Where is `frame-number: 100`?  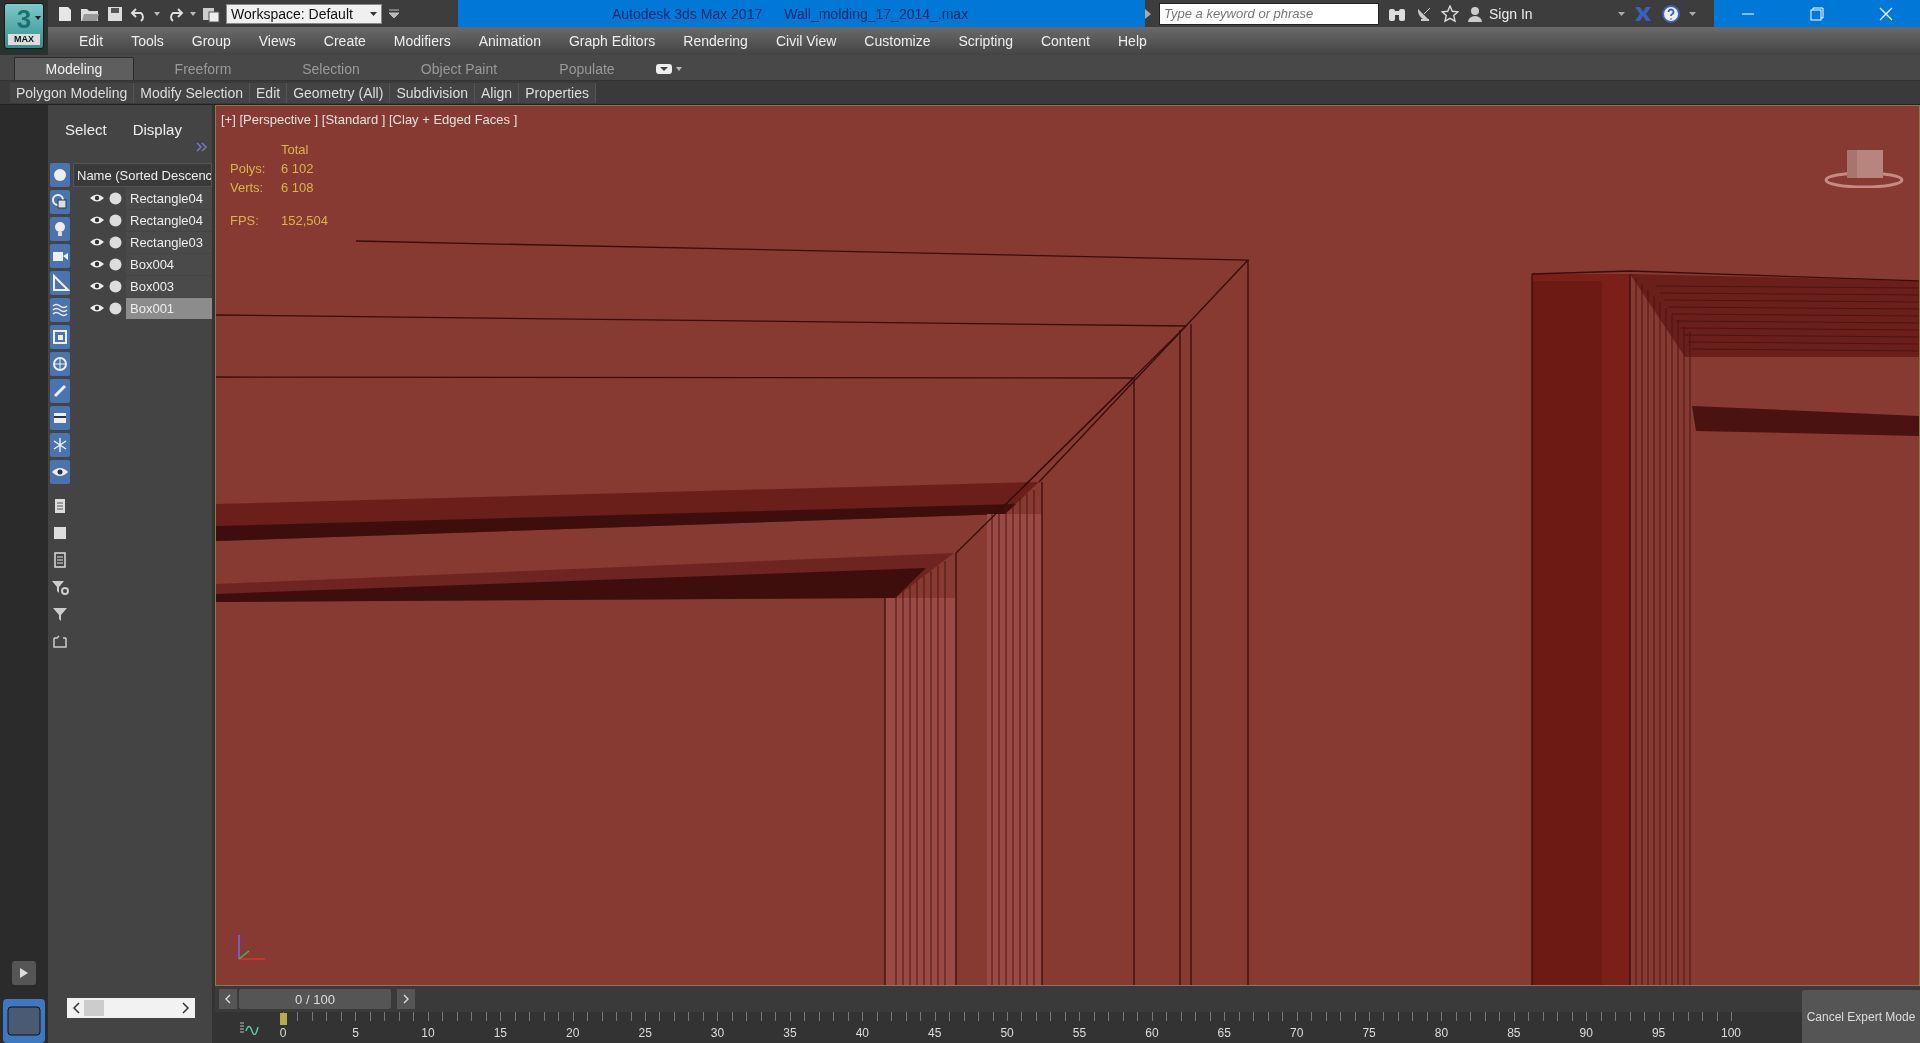 frame-number: 100 is located at coordinates (1731, 1033).